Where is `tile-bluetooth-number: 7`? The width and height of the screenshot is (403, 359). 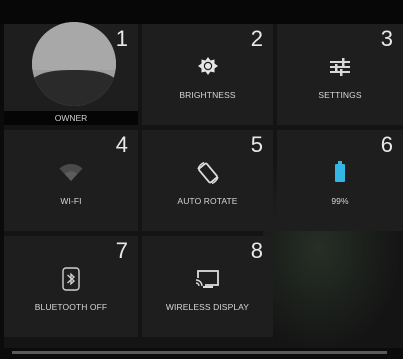 tile-bluetooth-number: 7 is located at coordinates (121, 250).